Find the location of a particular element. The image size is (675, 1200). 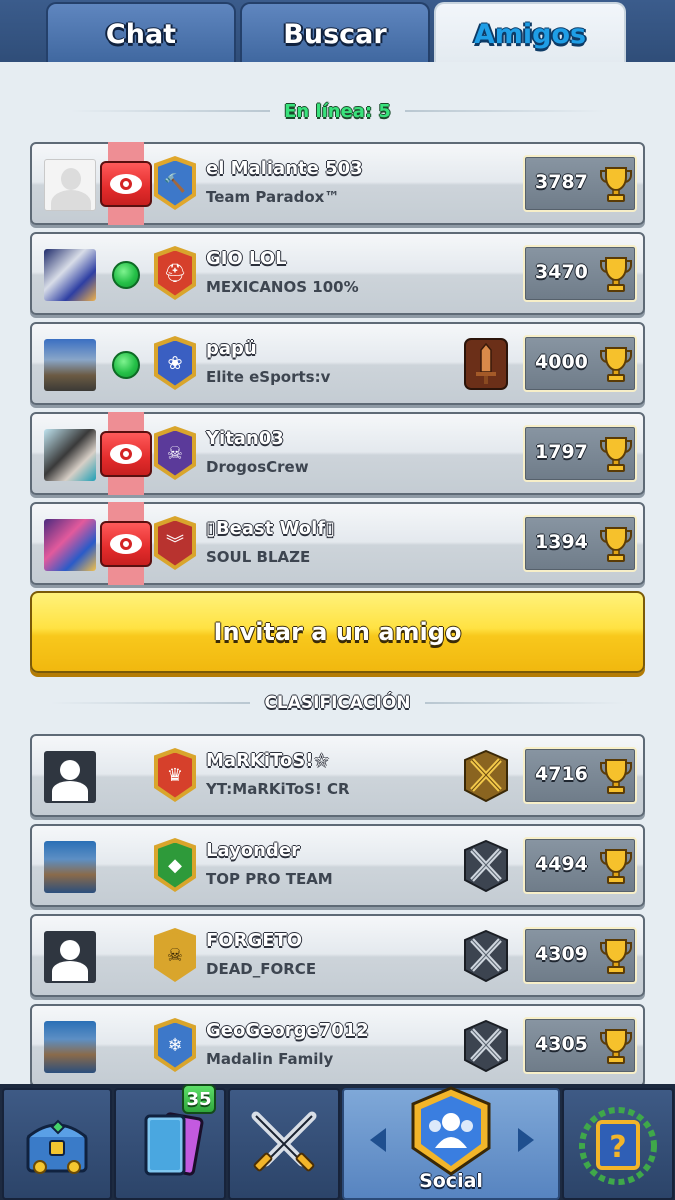

tab-buscar: Buscar is located at coordinates (335, 33).